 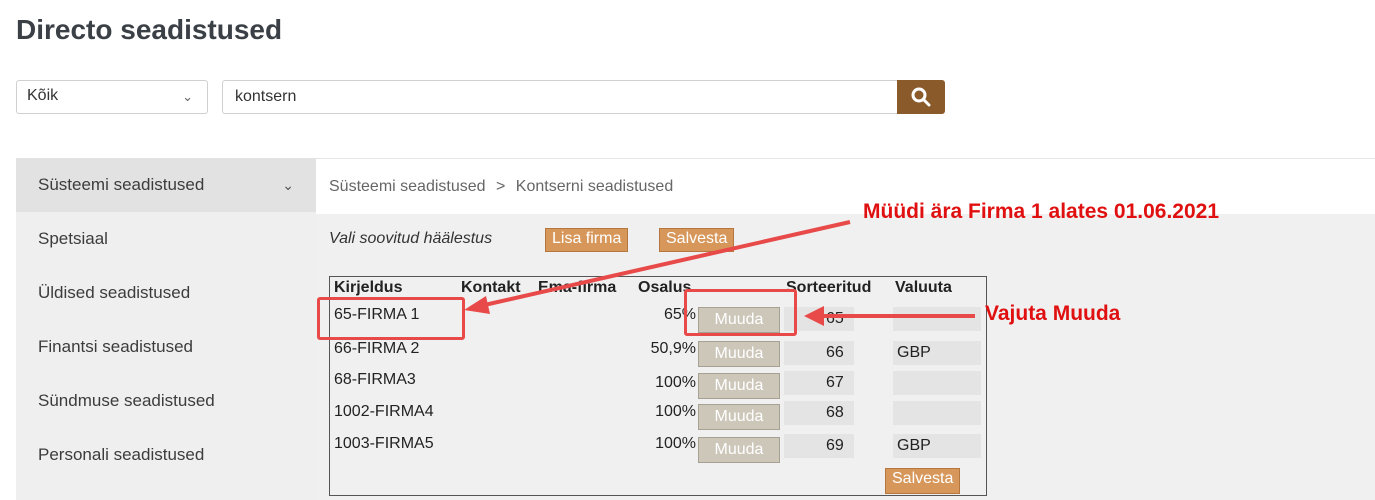 What do you see at coordinates (665, 264) in the screenshot?
I see `arrow-sold-line` at bounding box center [665, 264].